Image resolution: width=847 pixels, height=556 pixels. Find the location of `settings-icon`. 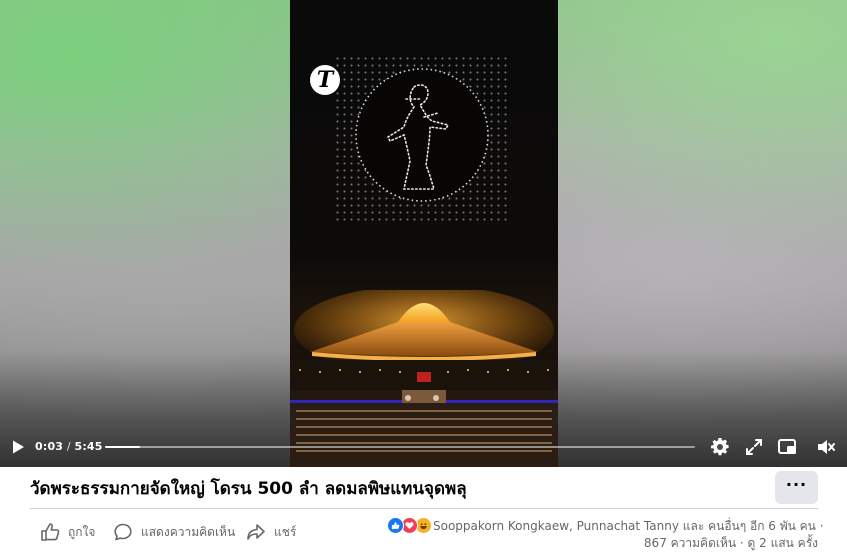

settings-icon is located at coordinates (720, 447).